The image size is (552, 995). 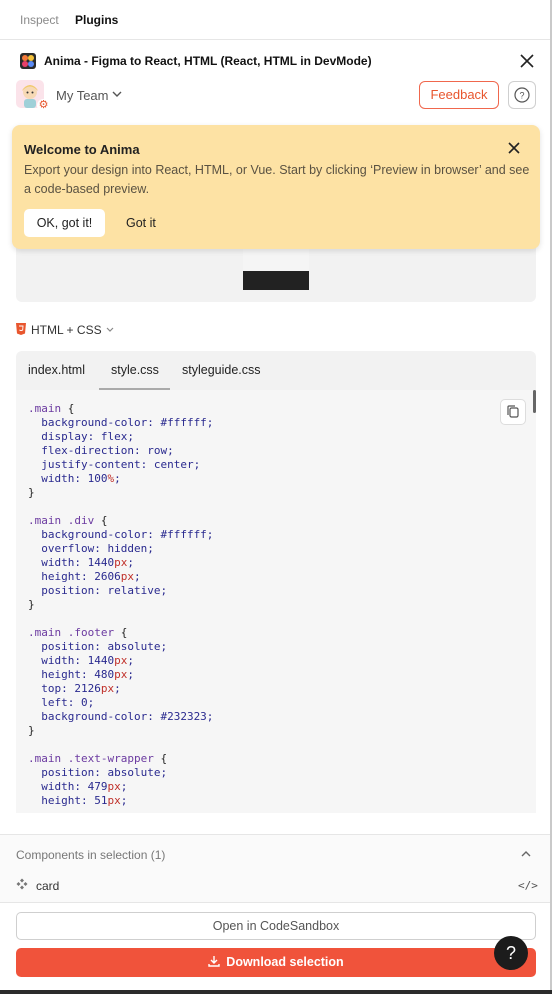 What do you see at coordinates (141, 223) in the screenshot?
I see `got-it-button: Got it` at bounding box center [141, 223].